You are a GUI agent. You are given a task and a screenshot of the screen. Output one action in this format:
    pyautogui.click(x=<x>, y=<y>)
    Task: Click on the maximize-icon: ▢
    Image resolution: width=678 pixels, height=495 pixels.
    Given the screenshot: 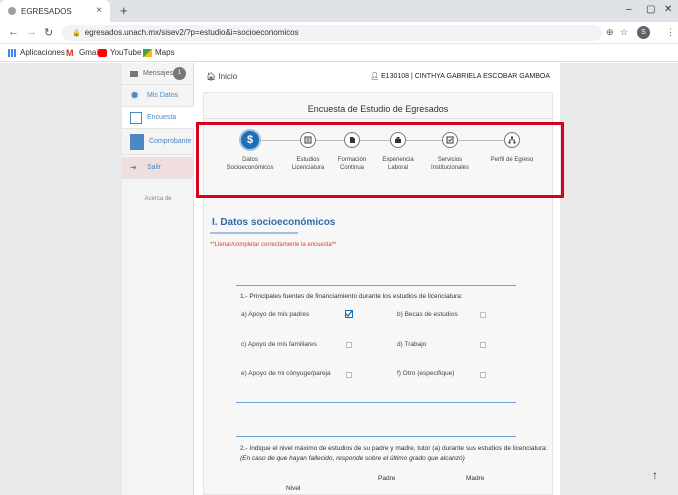 What is the action you would take?
    pyautogui.click(x=650, y=9)
    